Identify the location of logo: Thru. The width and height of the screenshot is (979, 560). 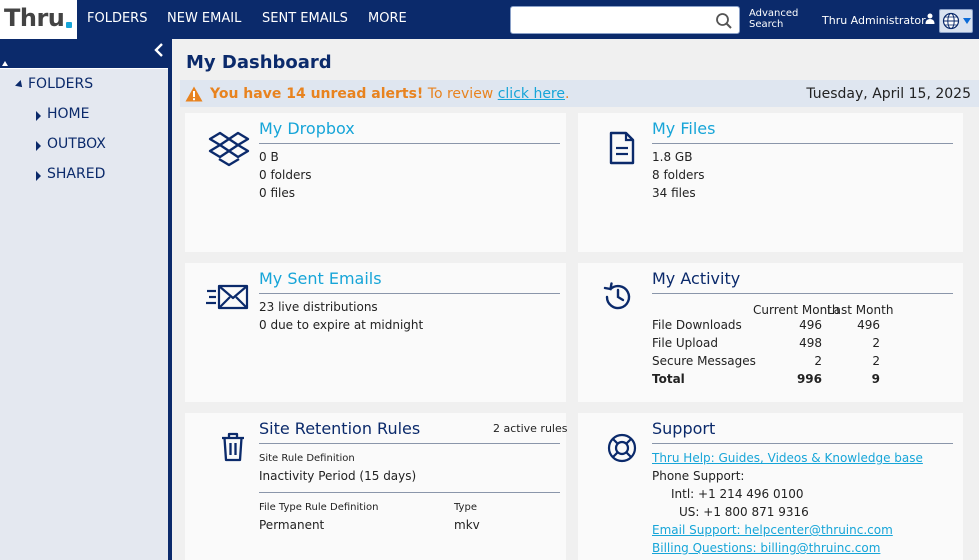
(38, 19).